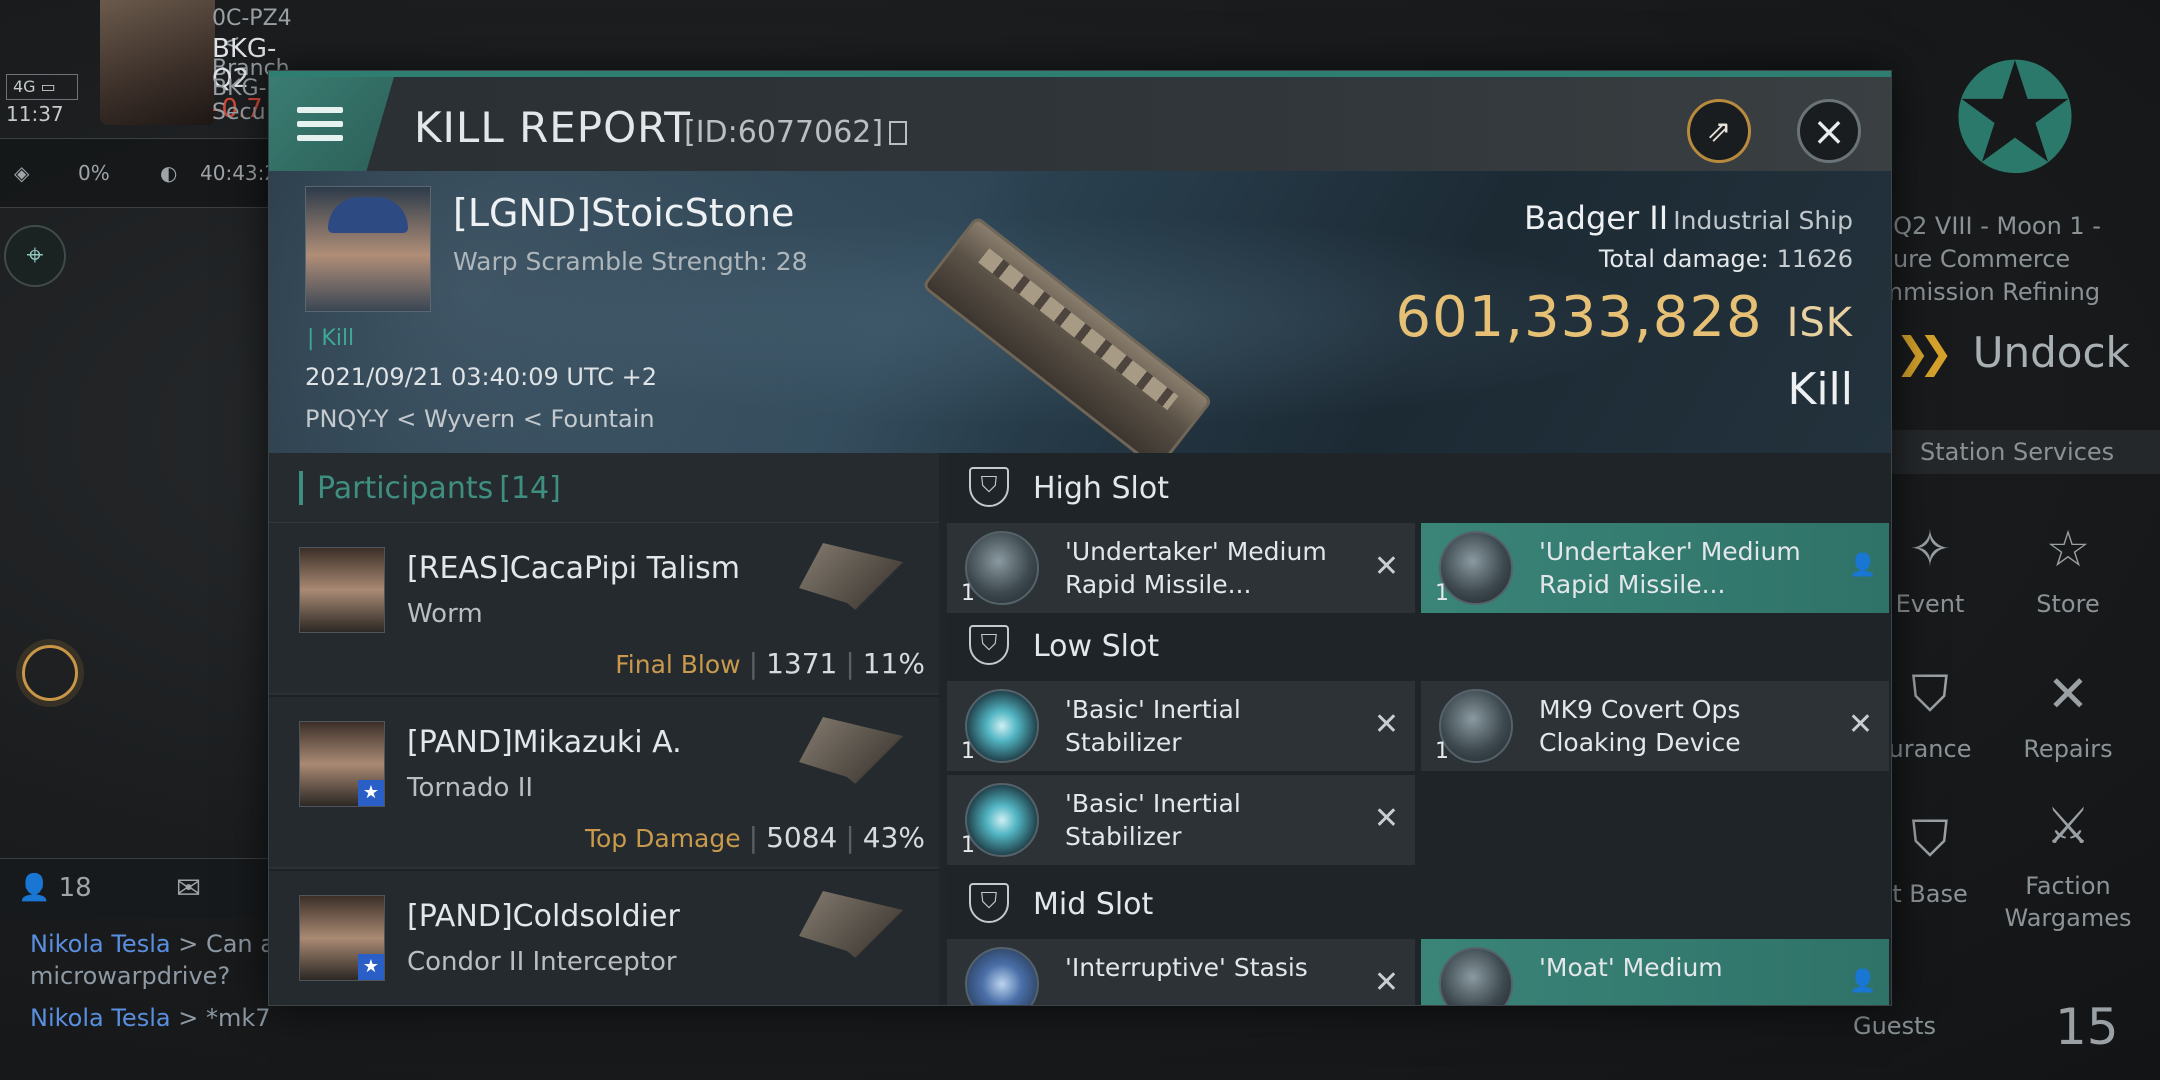  I want to click on target-ring-icon, so click(50, 673).